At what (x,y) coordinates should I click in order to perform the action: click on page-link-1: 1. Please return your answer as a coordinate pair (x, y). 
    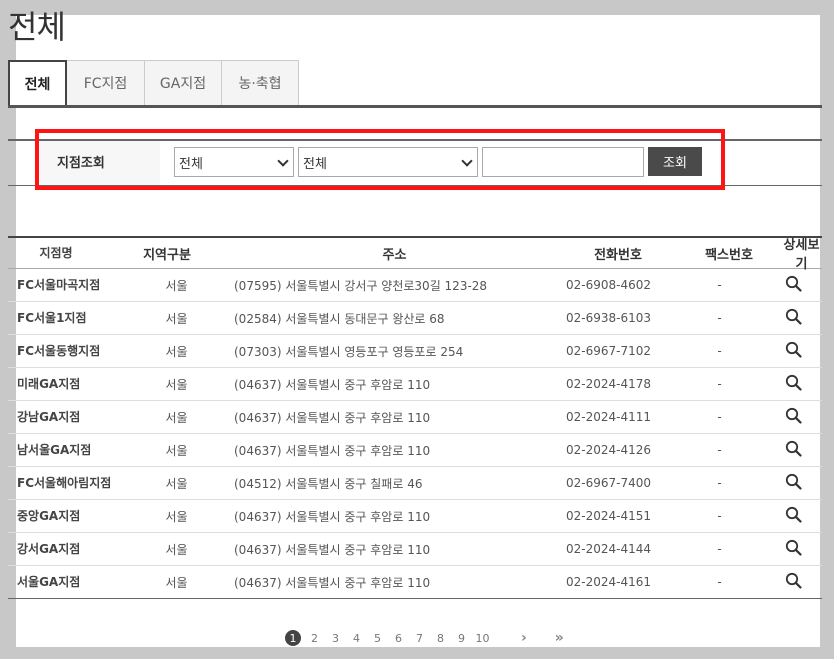
    Looking at the image, I should click on (293, 638).